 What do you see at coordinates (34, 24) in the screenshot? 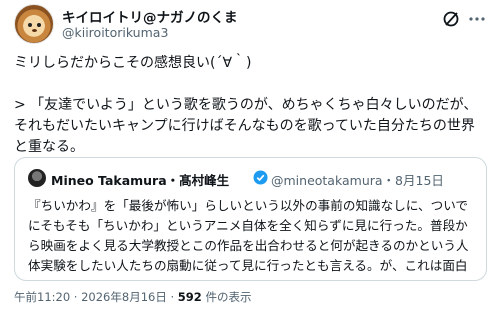
I see `author-avatar` at bounding box center [34, 24].